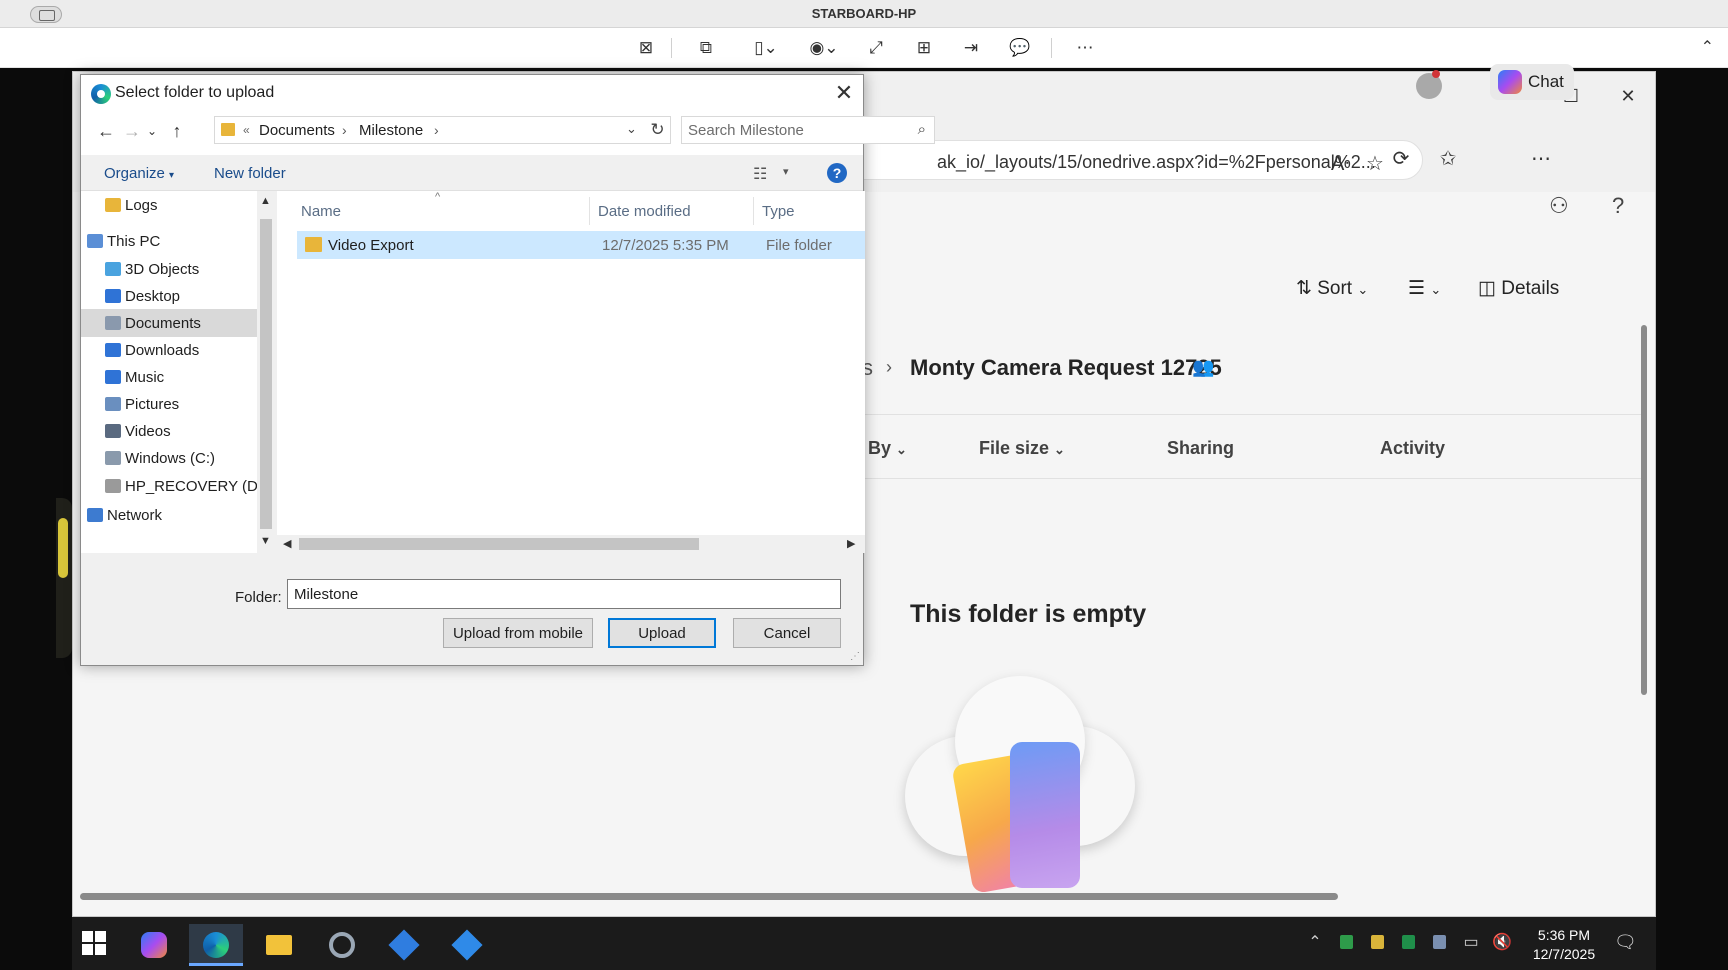 This screenshot has width=1728, height=970. Describe the element at coordinates (46, 14) in the screenshot. I see `sidebar-toggle-icon` at that location.